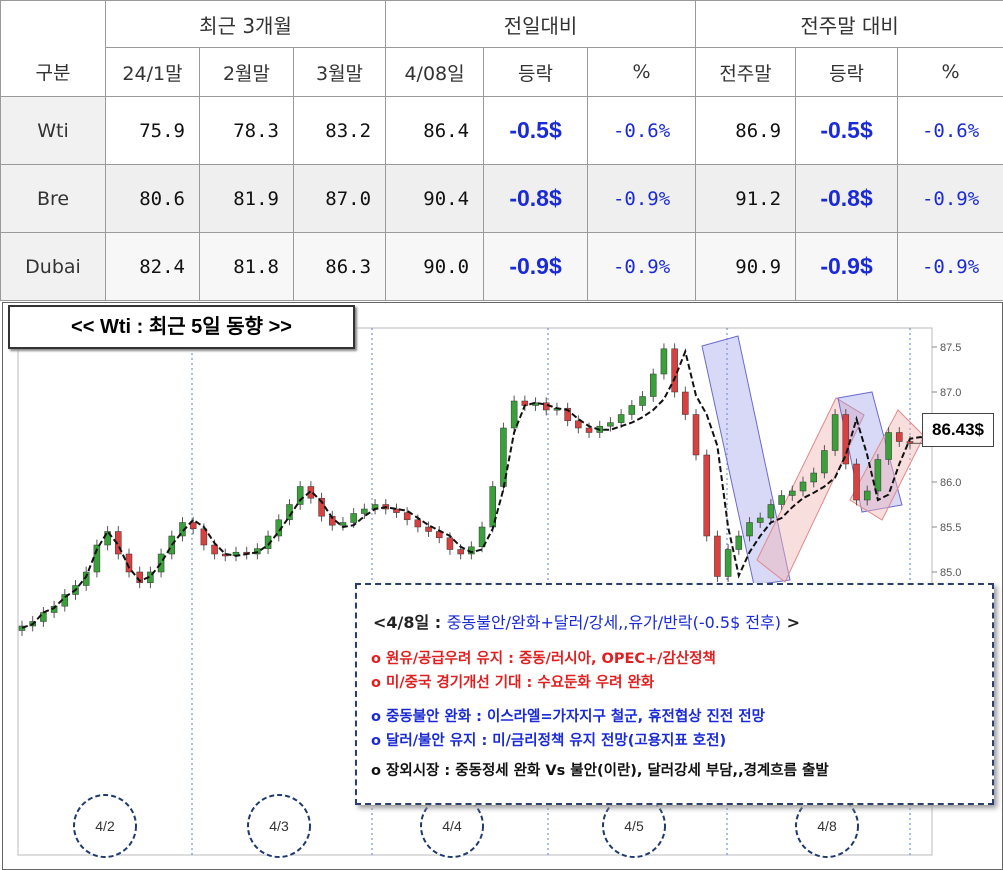 The height and width of the screenshot is (870, 1003). I want to click on y-tick-label: 87.0, so click(950, 393).